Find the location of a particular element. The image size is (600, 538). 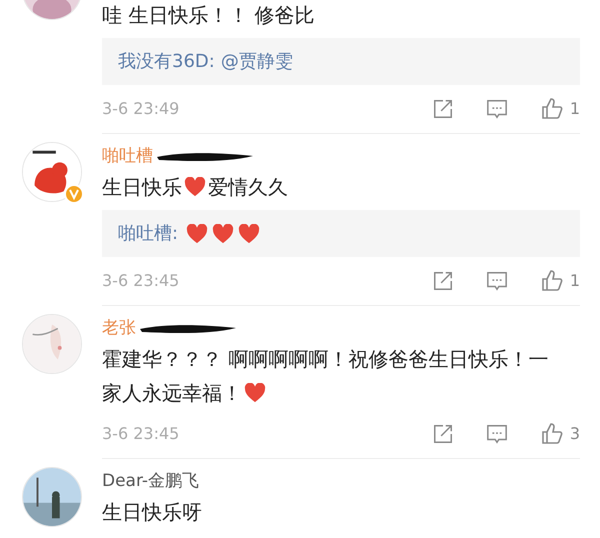

verified-badge-icon is located at coordinates (74, 194).